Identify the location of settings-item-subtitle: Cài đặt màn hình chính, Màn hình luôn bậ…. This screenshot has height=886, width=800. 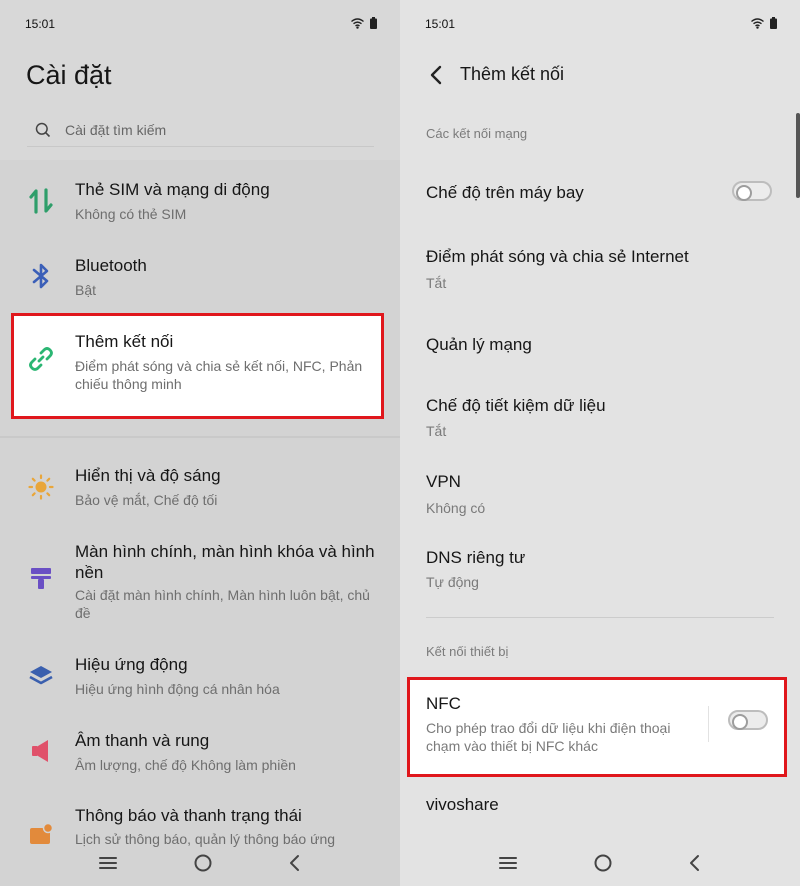
(222, 604).